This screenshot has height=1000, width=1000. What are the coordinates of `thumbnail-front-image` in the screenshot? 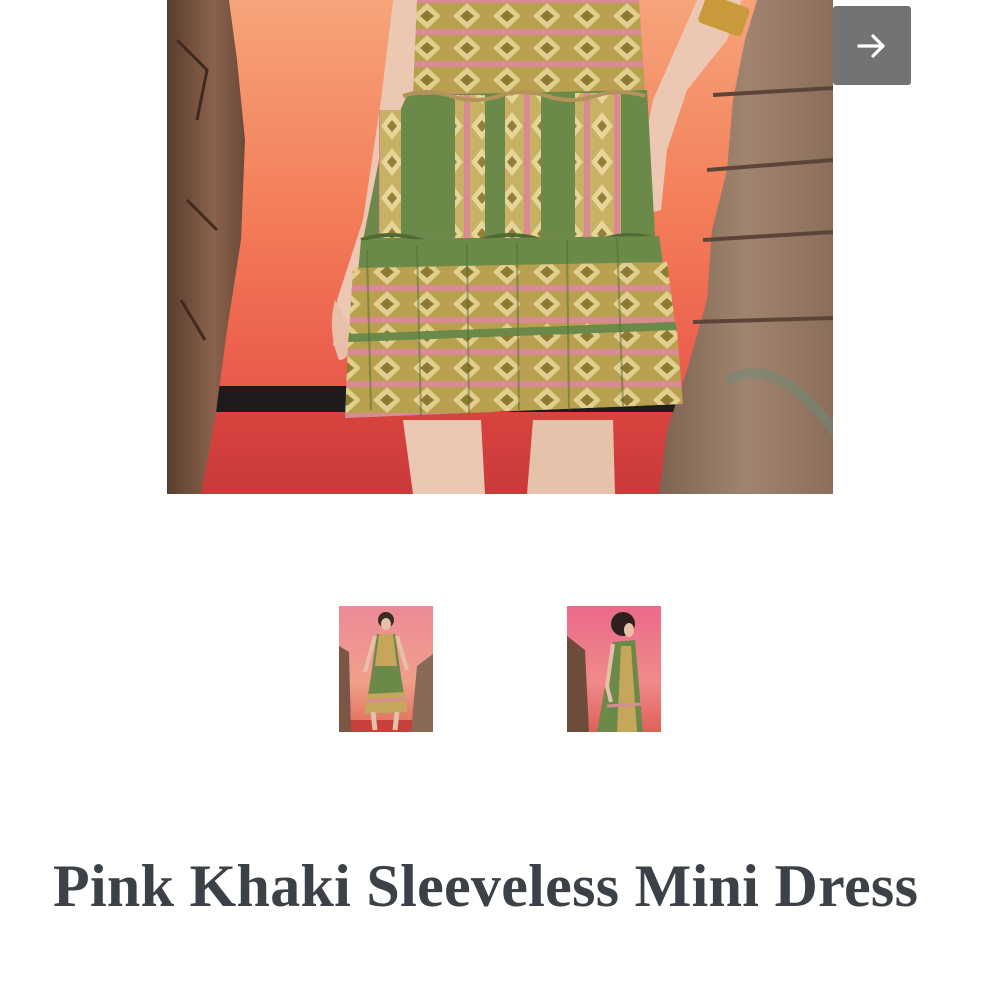 It's located at (386, 669).